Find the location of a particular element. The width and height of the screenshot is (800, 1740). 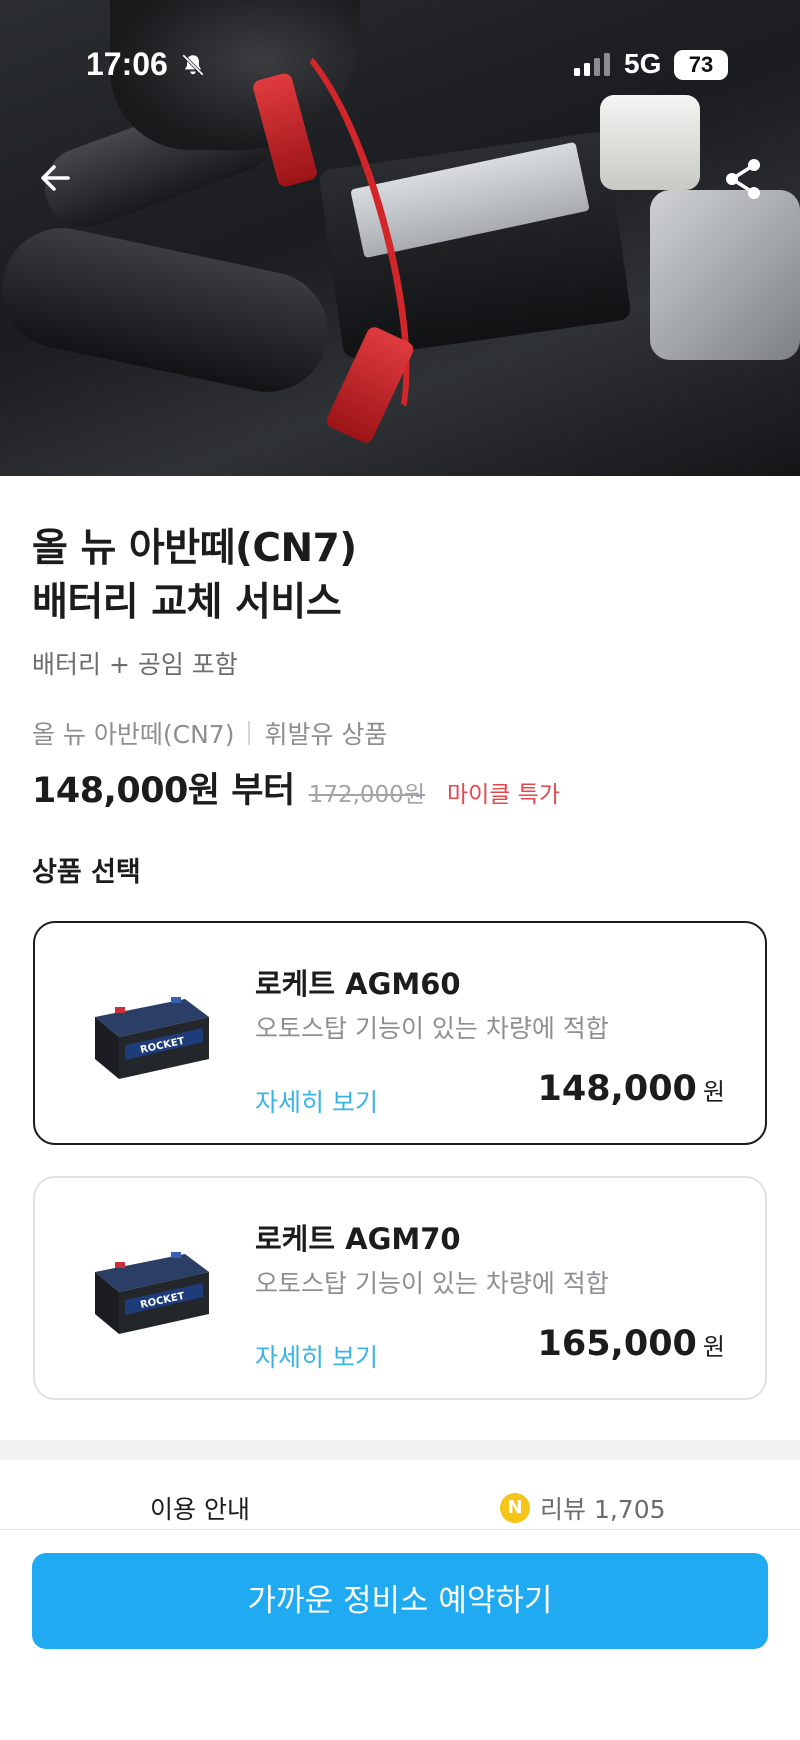

option-name: 로케트 AGM70 is located at coordinates (358, 1239).